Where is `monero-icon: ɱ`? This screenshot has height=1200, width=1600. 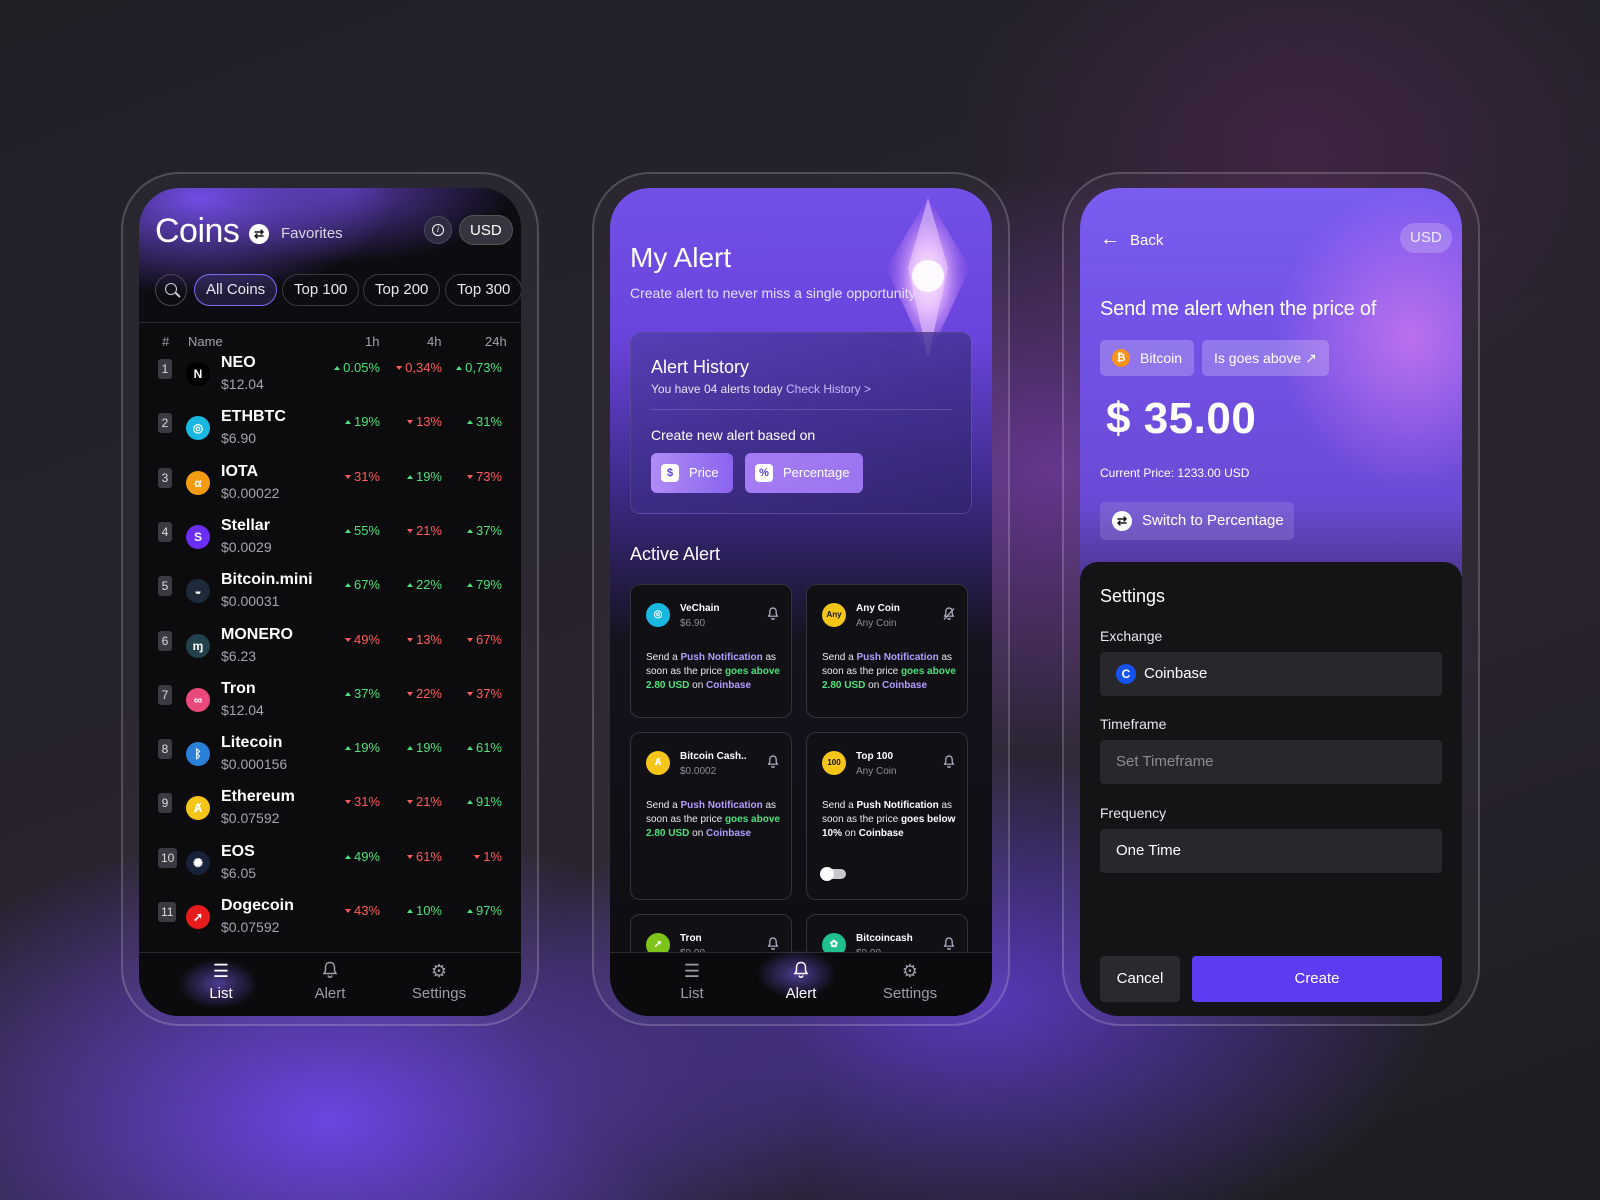 monero-icon: ɱ is located at coordinates (198, 645).